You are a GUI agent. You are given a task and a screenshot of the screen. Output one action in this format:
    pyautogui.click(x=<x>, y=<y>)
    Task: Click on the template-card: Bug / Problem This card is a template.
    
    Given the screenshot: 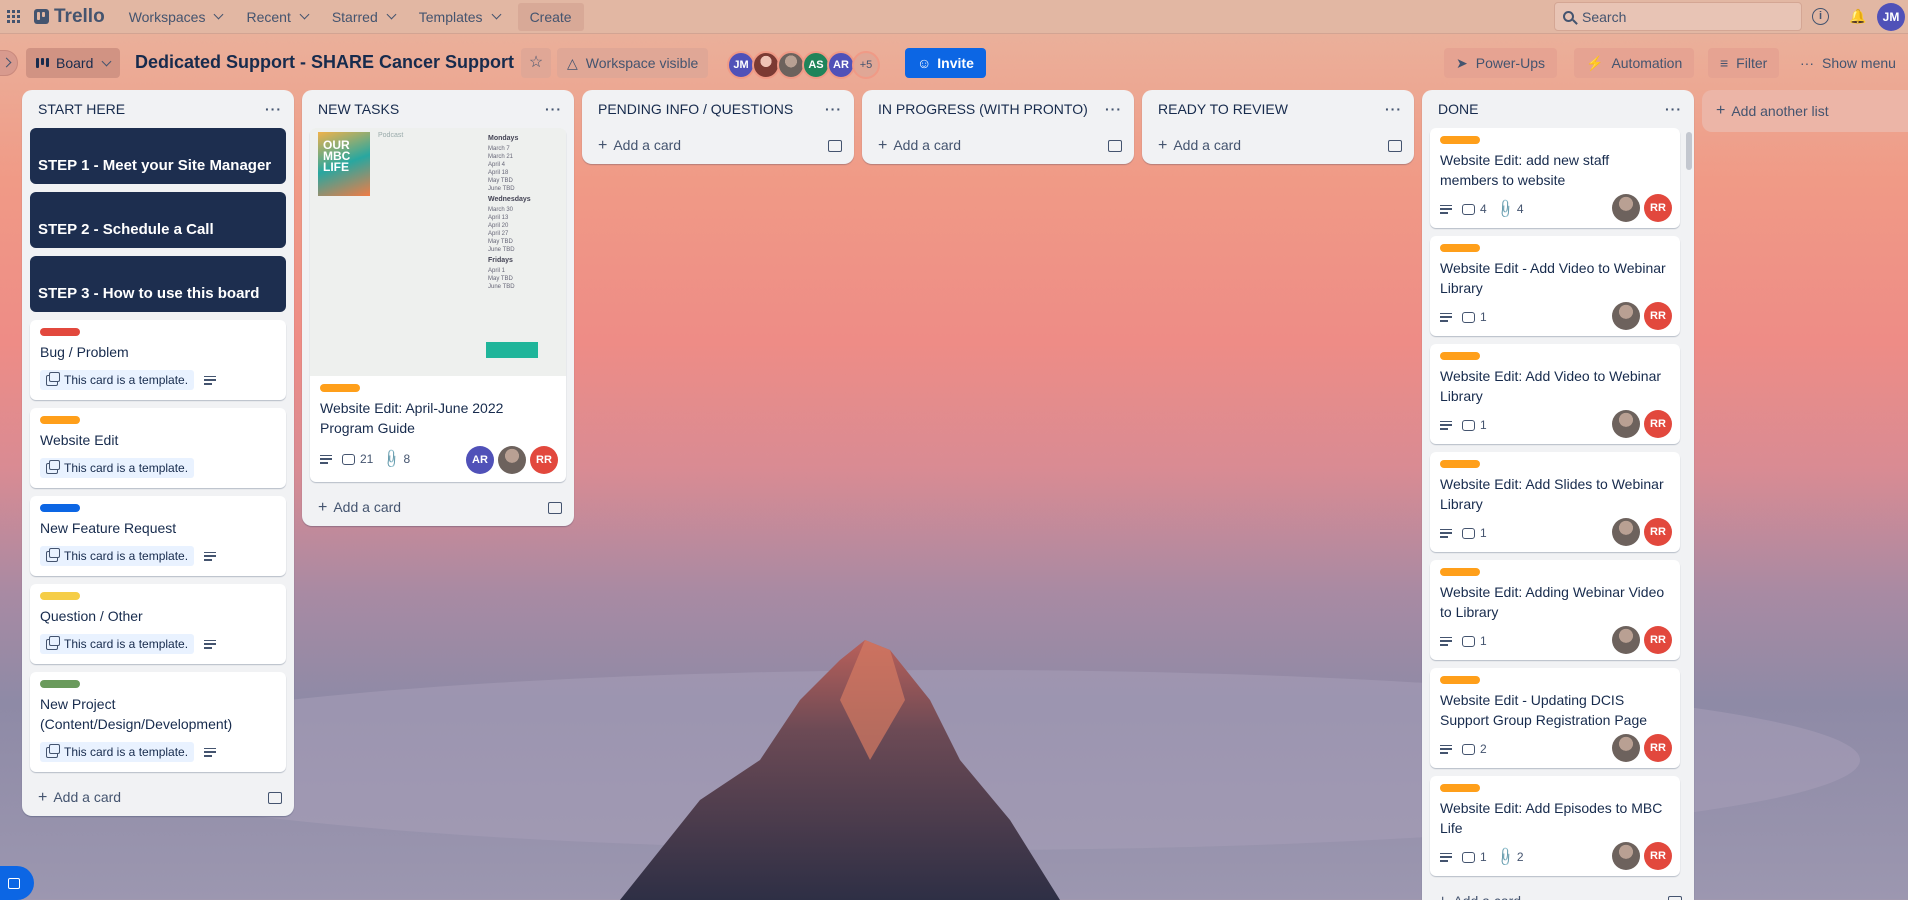 What is the action you would take?
    pyautogui.click(x=158, y=360)
    